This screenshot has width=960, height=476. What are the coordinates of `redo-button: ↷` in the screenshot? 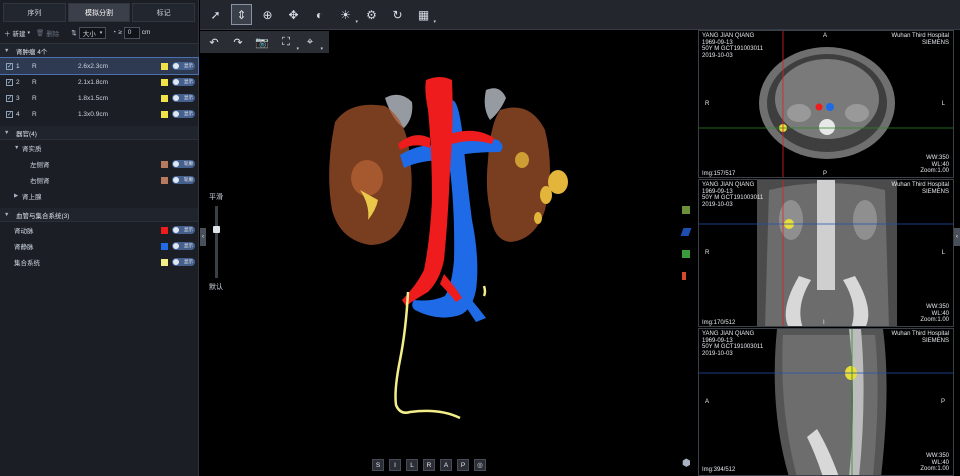 It's located at (238, 42).